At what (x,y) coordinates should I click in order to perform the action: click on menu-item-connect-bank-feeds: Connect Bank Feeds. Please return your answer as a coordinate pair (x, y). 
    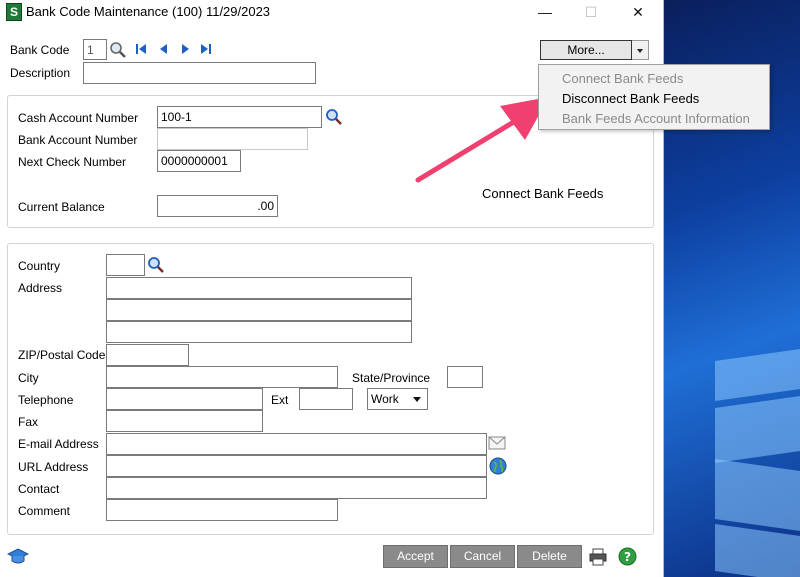
    Looking at the image, I should click on (622, 78).